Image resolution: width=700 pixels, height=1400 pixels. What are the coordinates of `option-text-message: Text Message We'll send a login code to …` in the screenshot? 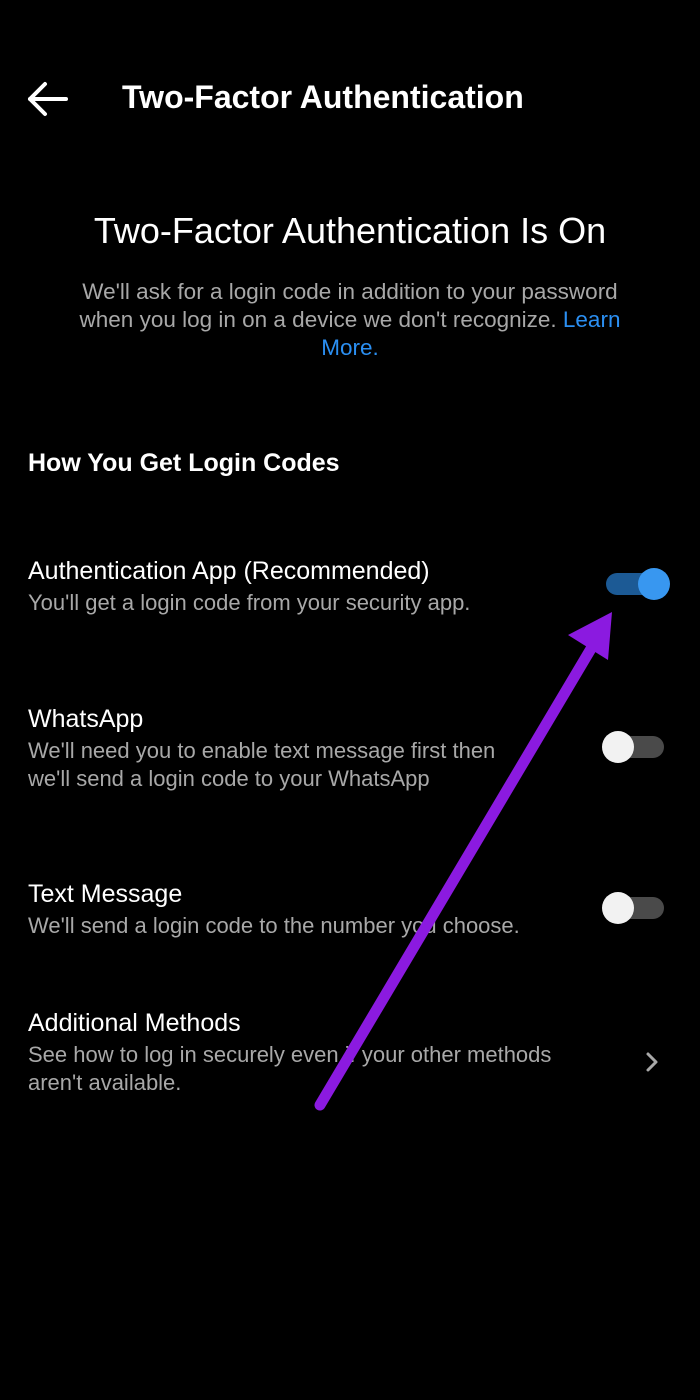 It's located at (350, 913).